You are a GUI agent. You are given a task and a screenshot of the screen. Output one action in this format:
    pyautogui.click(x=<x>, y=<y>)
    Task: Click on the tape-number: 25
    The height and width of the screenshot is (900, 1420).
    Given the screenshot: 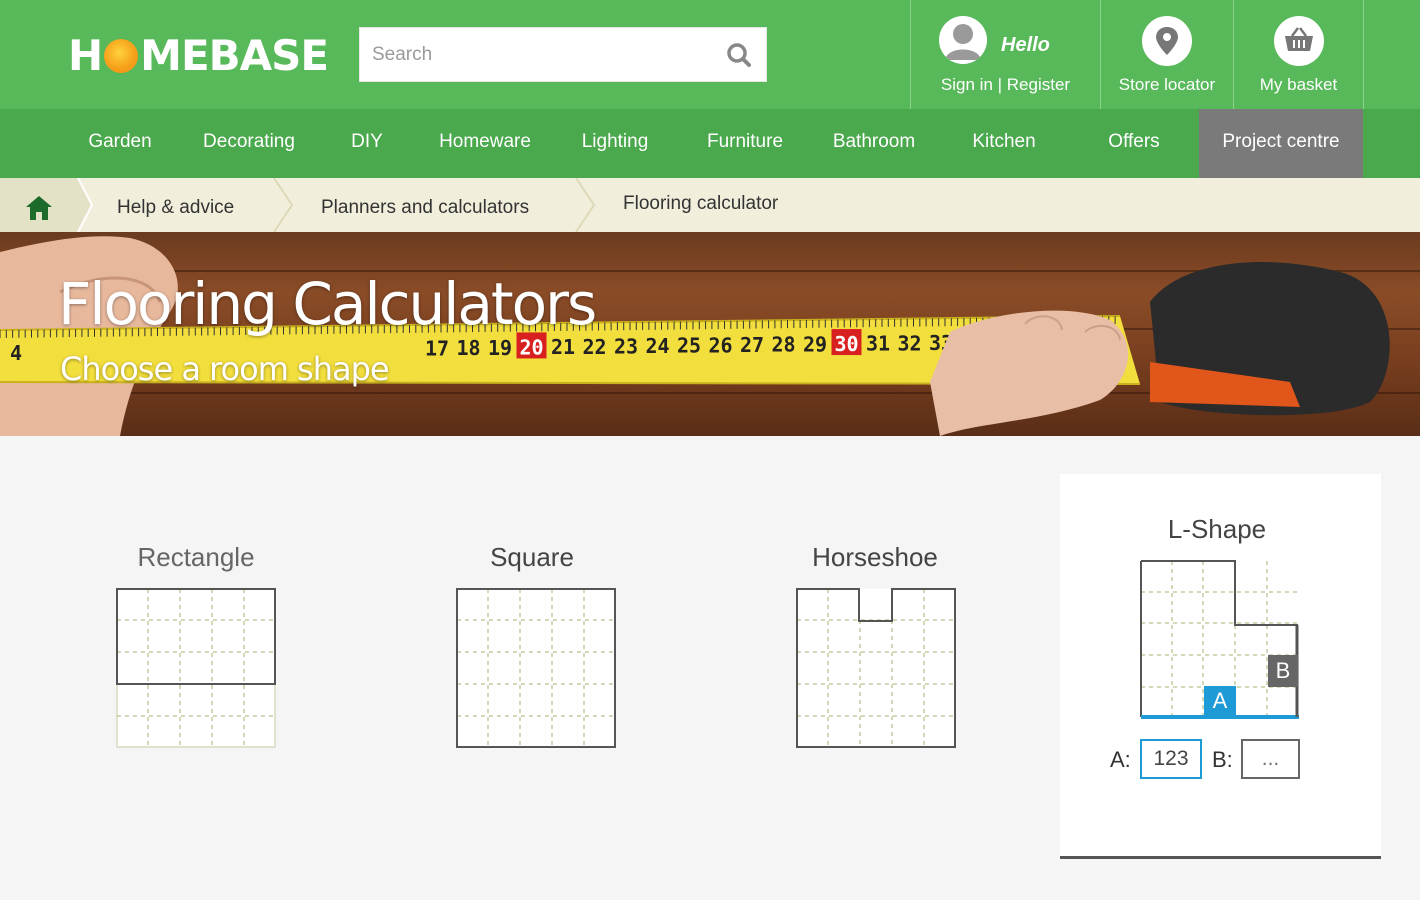 What is the action you would take?
    pyautogui.click(x=689, y=346)
    